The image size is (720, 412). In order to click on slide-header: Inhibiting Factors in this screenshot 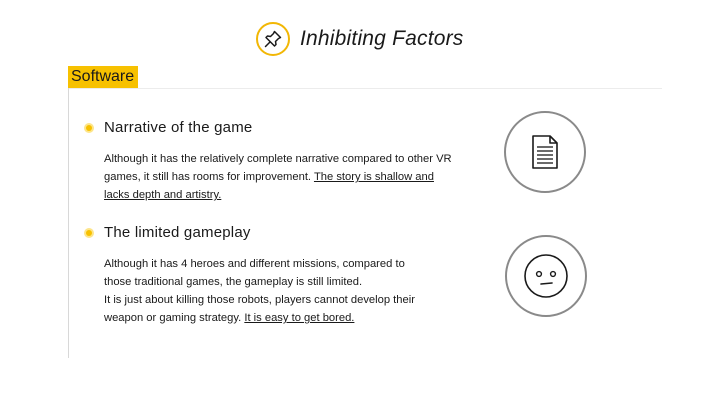, I will do `click(360, 39)`.